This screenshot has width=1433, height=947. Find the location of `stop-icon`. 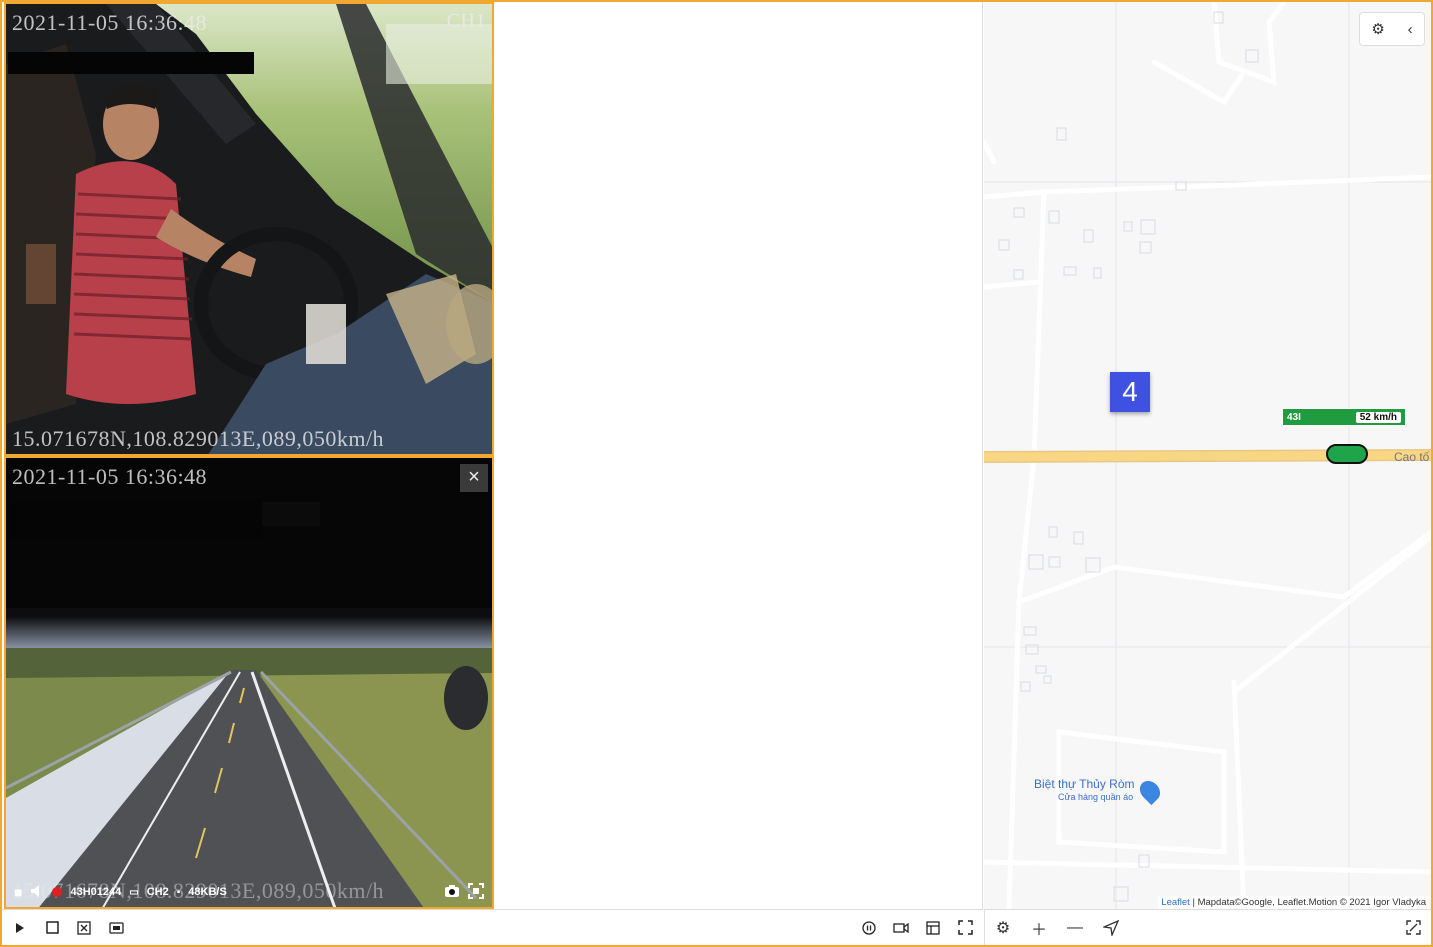

stop-icon is located at coordinates (52, 928).